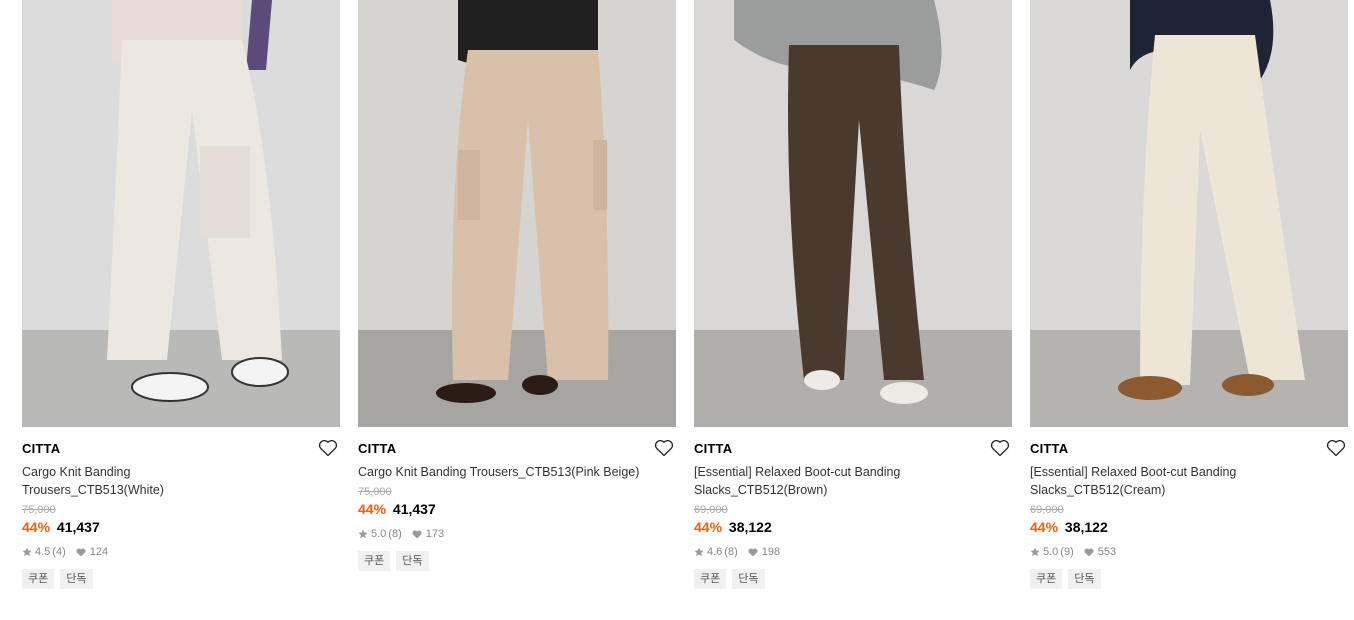 The width and height of the screenshot is (1354, 620). What do you see at coordinates (59, 552) in the screenshot?
I see `review-count: (4)` at bounding box center [59, 552].